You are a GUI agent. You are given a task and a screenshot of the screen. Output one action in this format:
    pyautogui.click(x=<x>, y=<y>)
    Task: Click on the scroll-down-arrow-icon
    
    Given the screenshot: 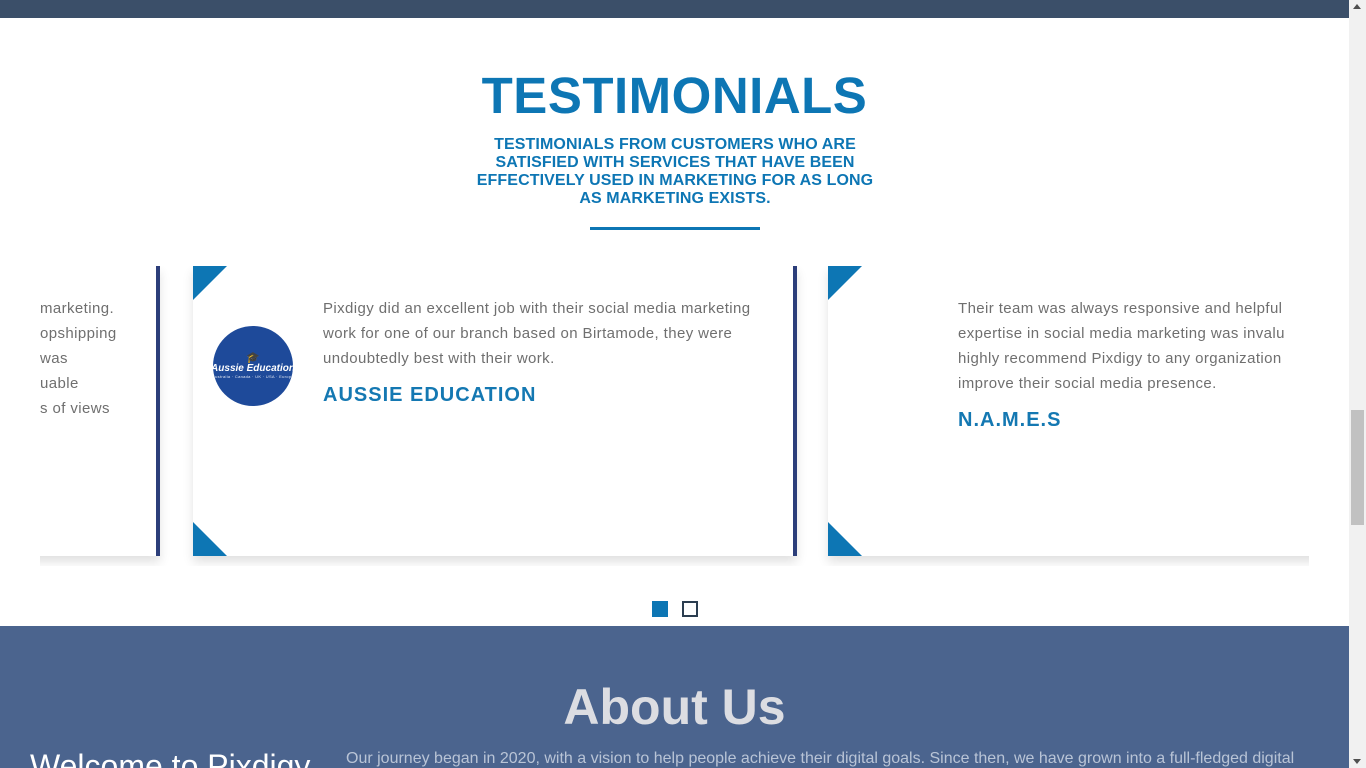 What is the action you would take?
    pyautogui.click(x=1357, y=761)
    